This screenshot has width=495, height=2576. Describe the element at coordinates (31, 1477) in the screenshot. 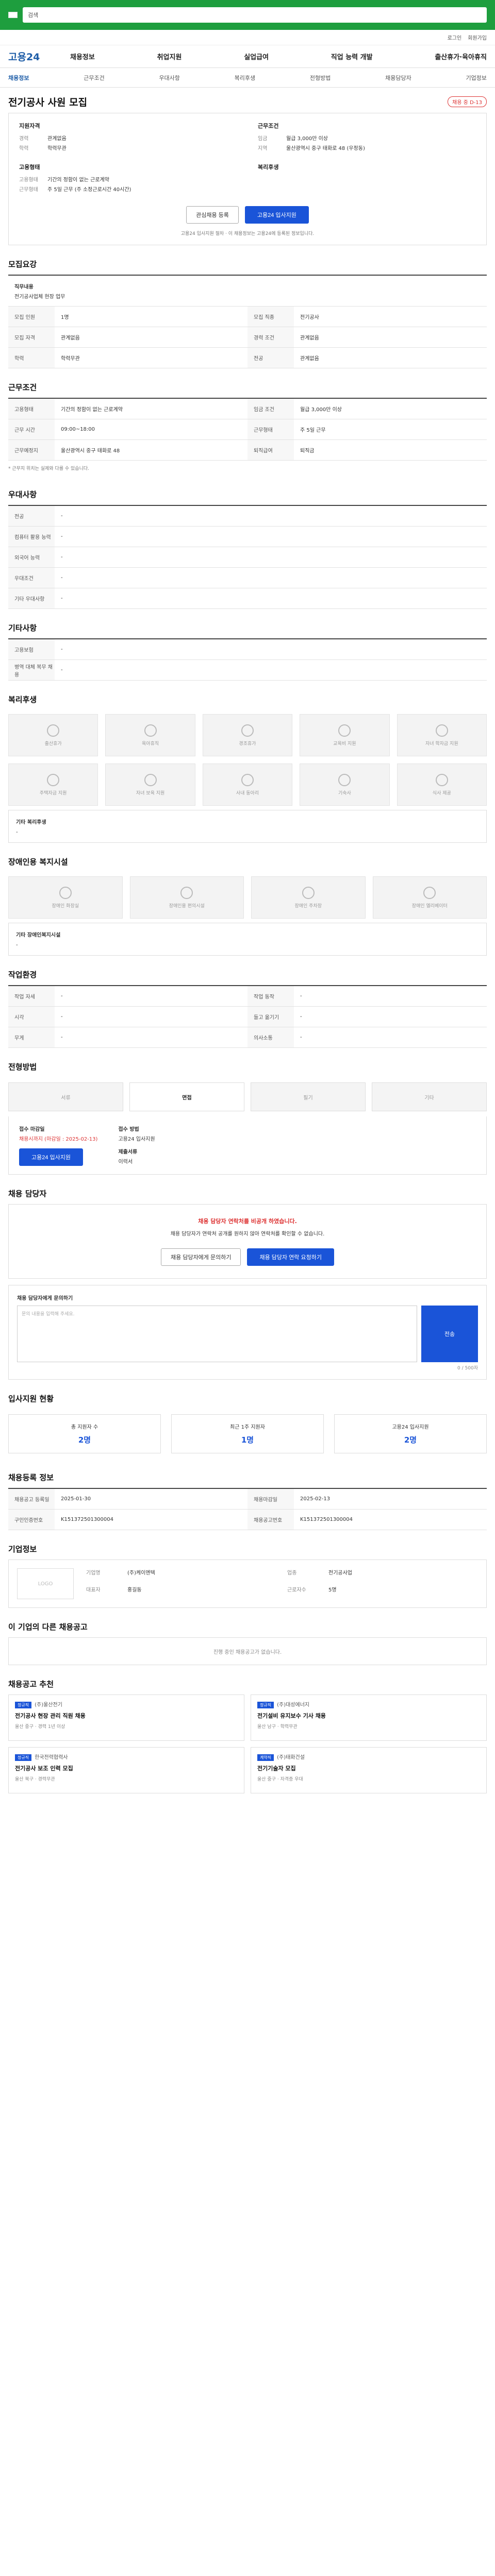

I see `info-title: 채용등록 정보` at that location.